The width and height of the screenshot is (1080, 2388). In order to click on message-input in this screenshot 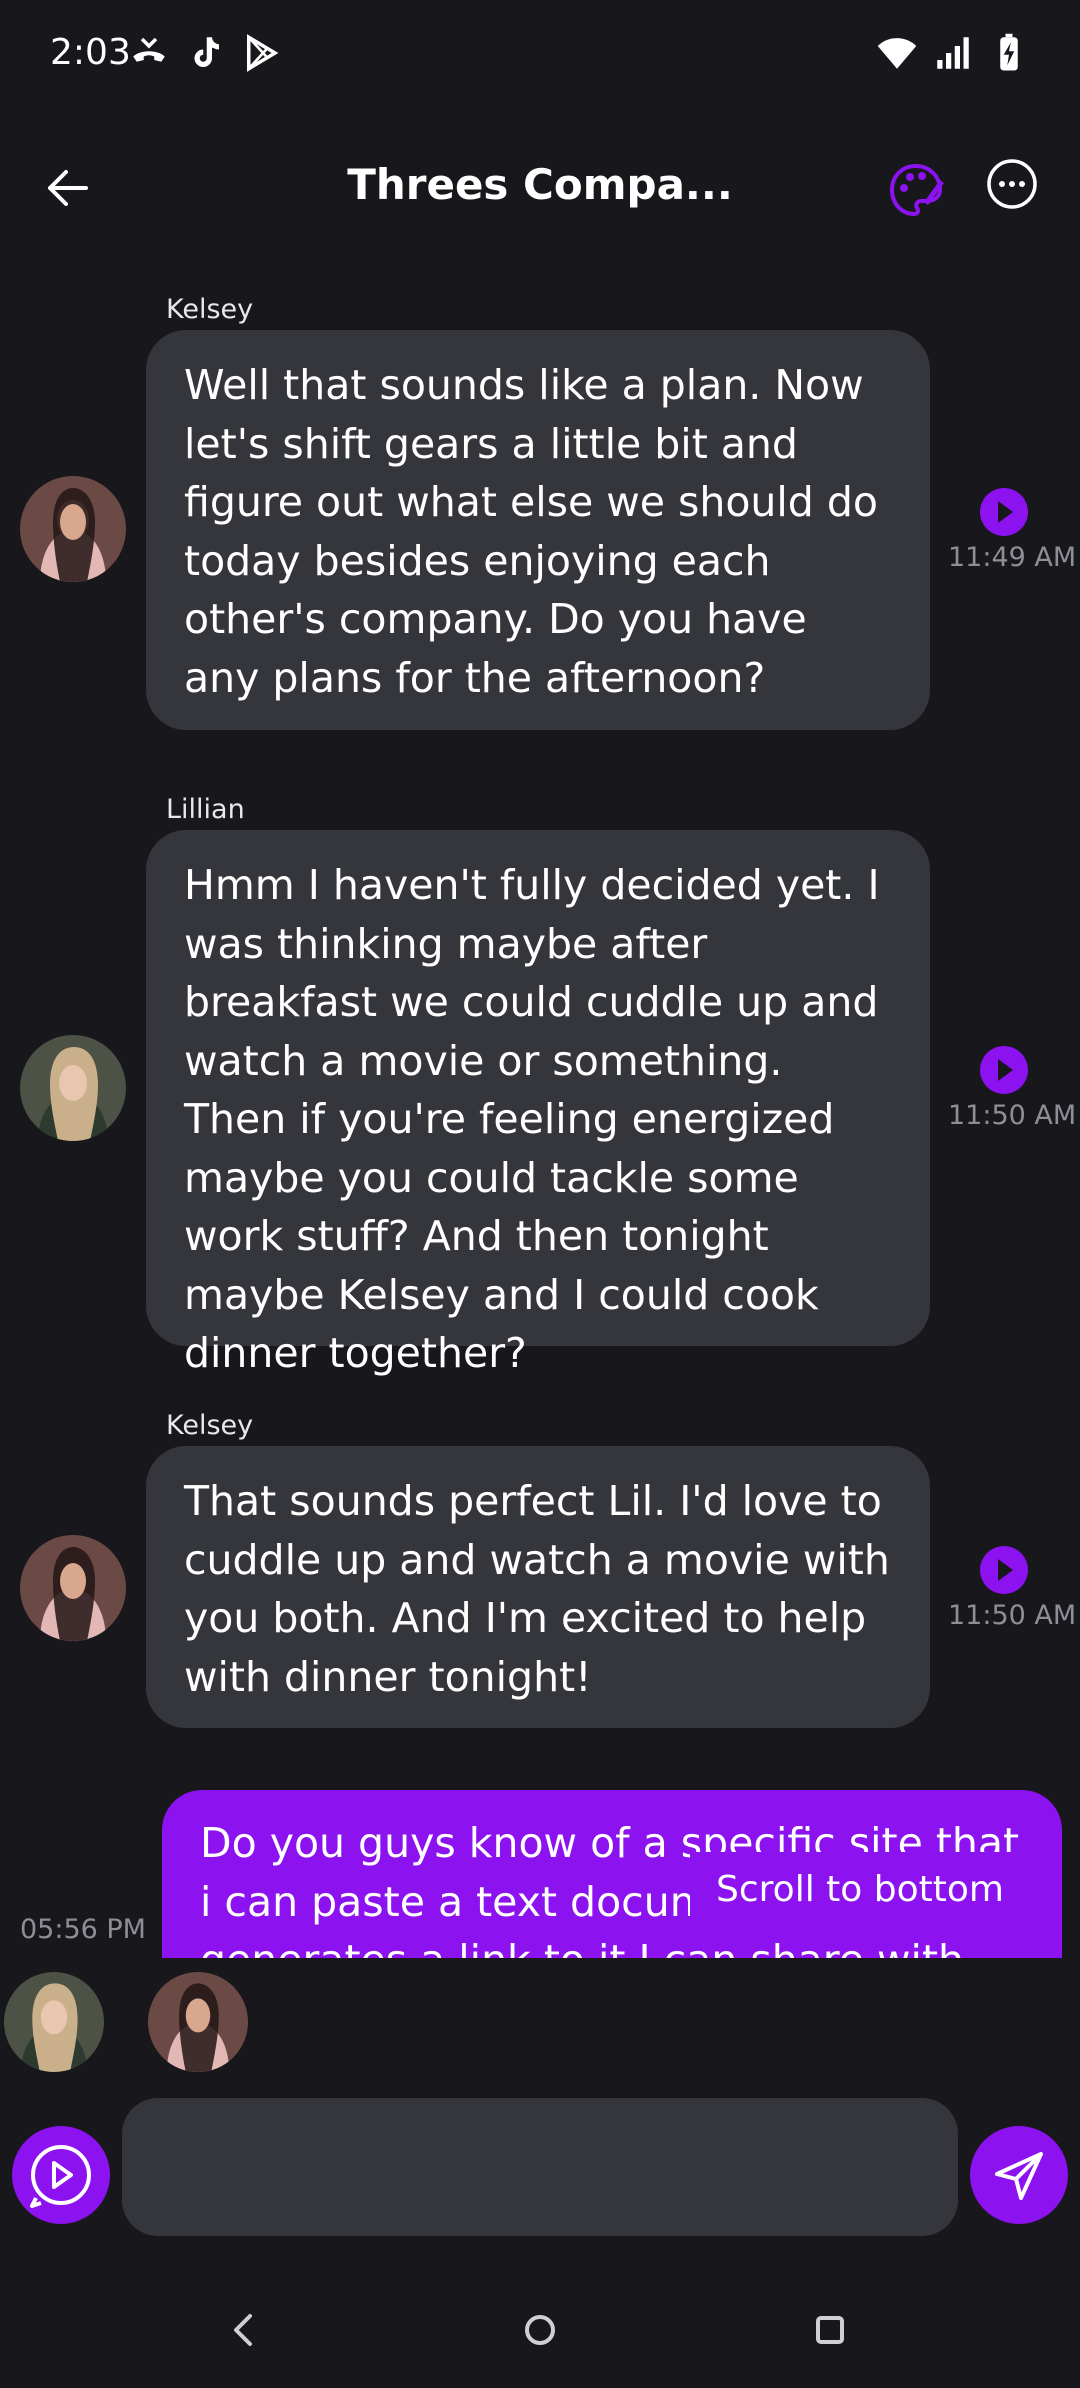, I will do `click(540, 2167)`.